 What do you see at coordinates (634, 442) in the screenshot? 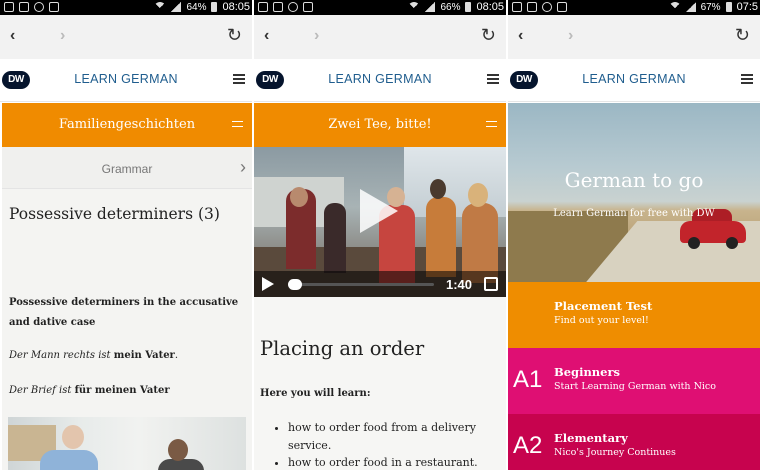
I see `level-a2-tile: A2 Elementary Nico's Journey Continues` at bounding box center [634, 442].